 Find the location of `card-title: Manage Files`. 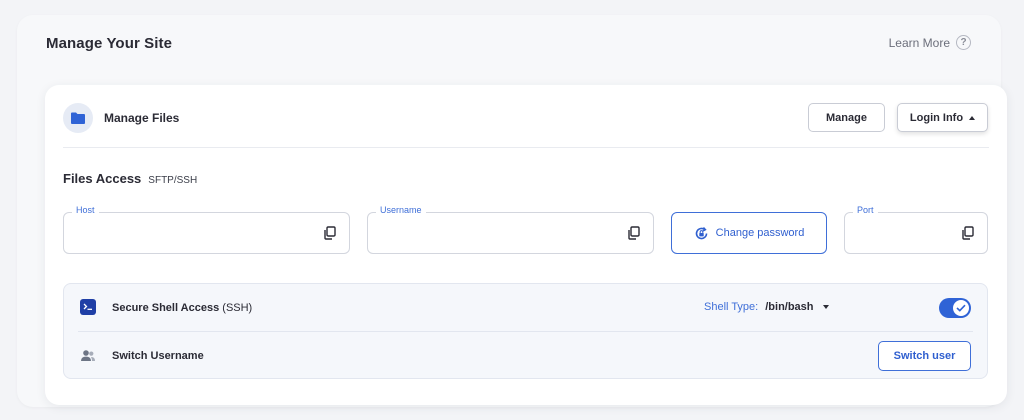

card-title: Manage Files is located at coordinates (142, 118).